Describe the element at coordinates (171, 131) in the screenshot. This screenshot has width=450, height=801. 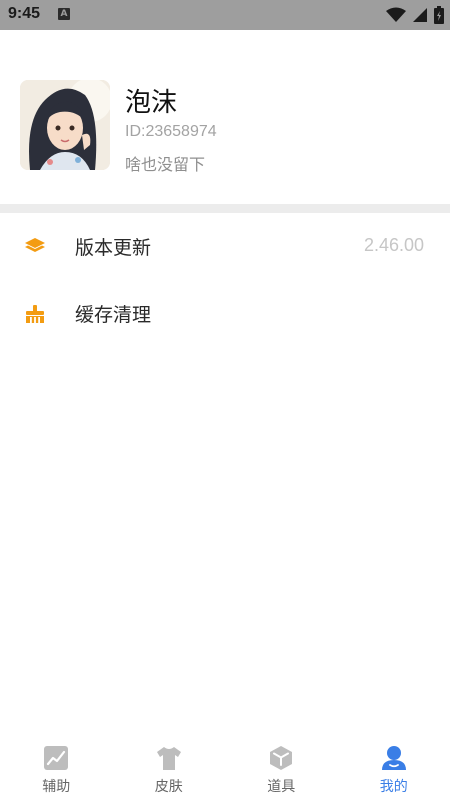
I see `user-id: ID:23658974` at that location.